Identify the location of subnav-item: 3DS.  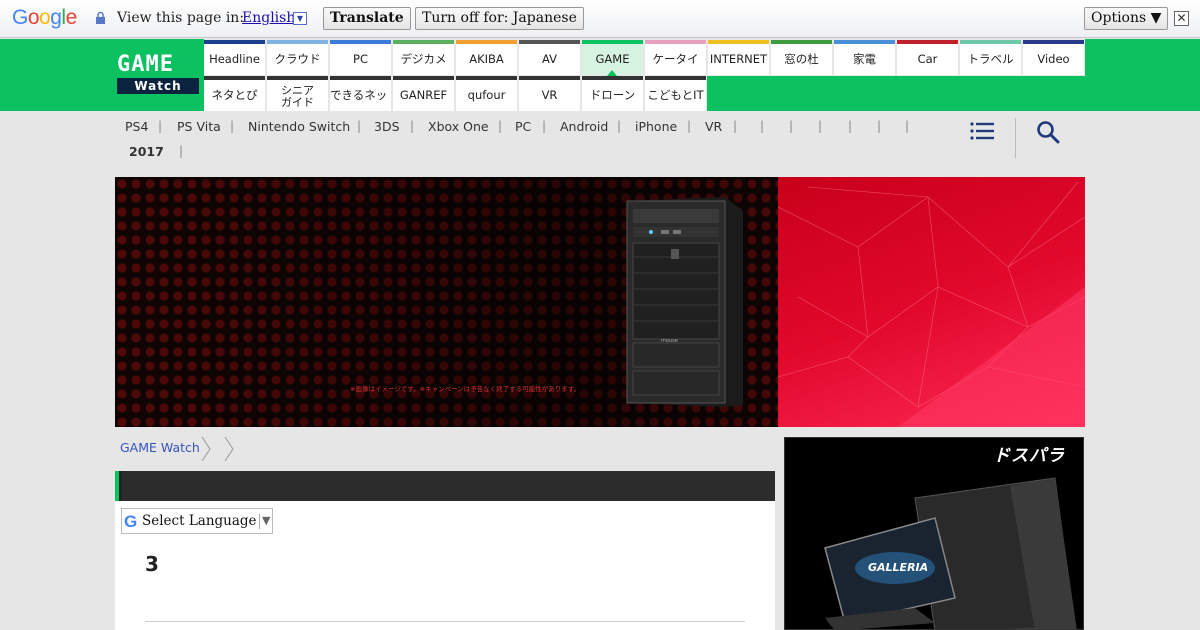
(387, 126).